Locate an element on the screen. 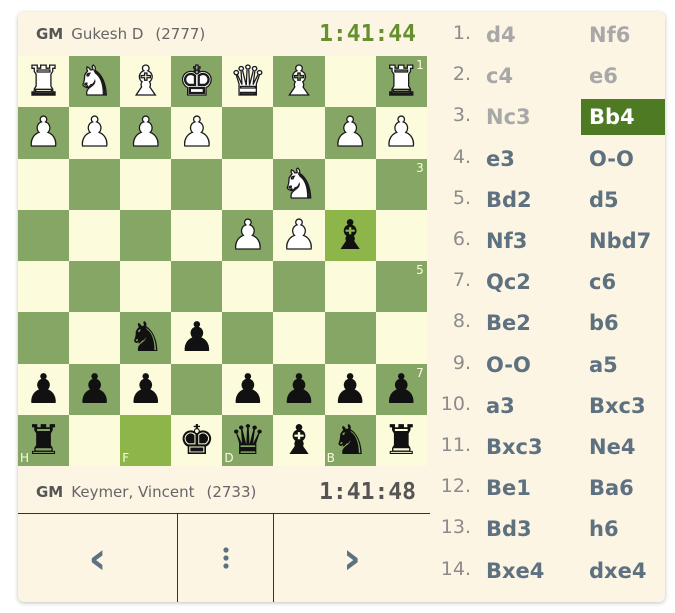  next-move-button: › is located at coordinates (351, 558).